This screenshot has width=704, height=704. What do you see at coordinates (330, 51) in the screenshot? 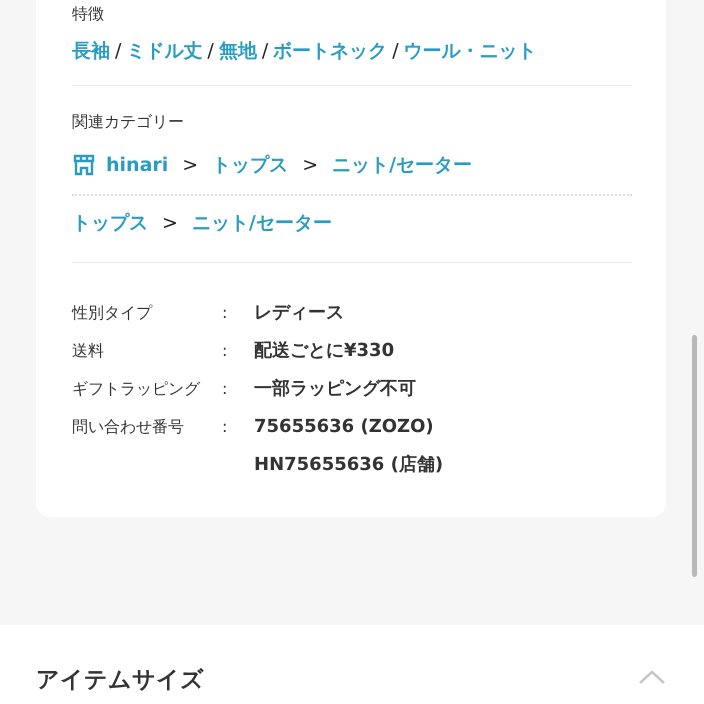
I see `category-link: ボートネック` at bounding box center [330, 51].